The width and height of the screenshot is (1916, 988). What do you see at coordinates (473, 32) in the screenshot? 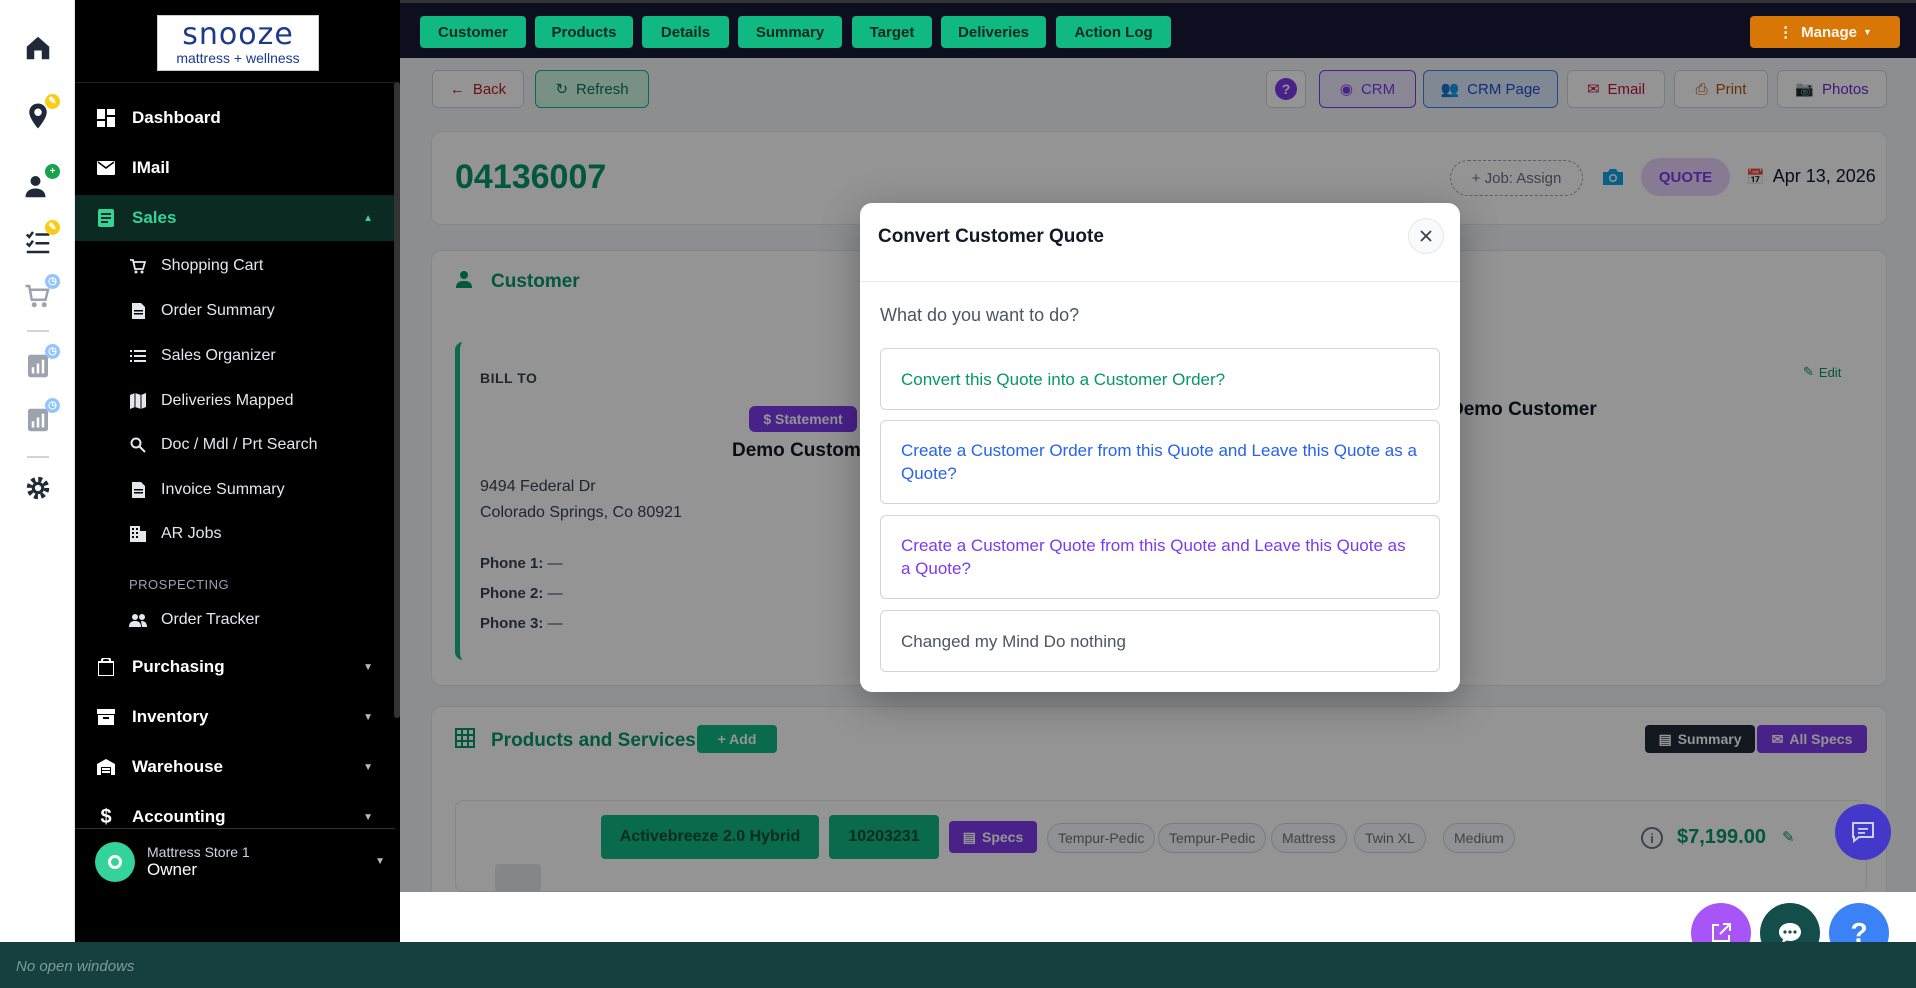
I see `tab-customer: Customer` at bounding box center [473, 32].